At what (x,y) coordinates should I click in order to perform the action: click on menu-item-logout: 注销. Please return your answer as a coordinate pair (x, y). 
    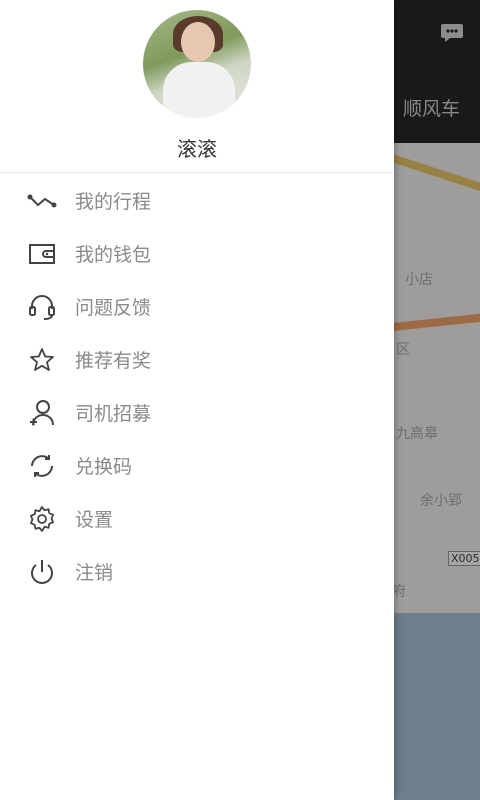
    Looking at the image, I should click on (197, 571).